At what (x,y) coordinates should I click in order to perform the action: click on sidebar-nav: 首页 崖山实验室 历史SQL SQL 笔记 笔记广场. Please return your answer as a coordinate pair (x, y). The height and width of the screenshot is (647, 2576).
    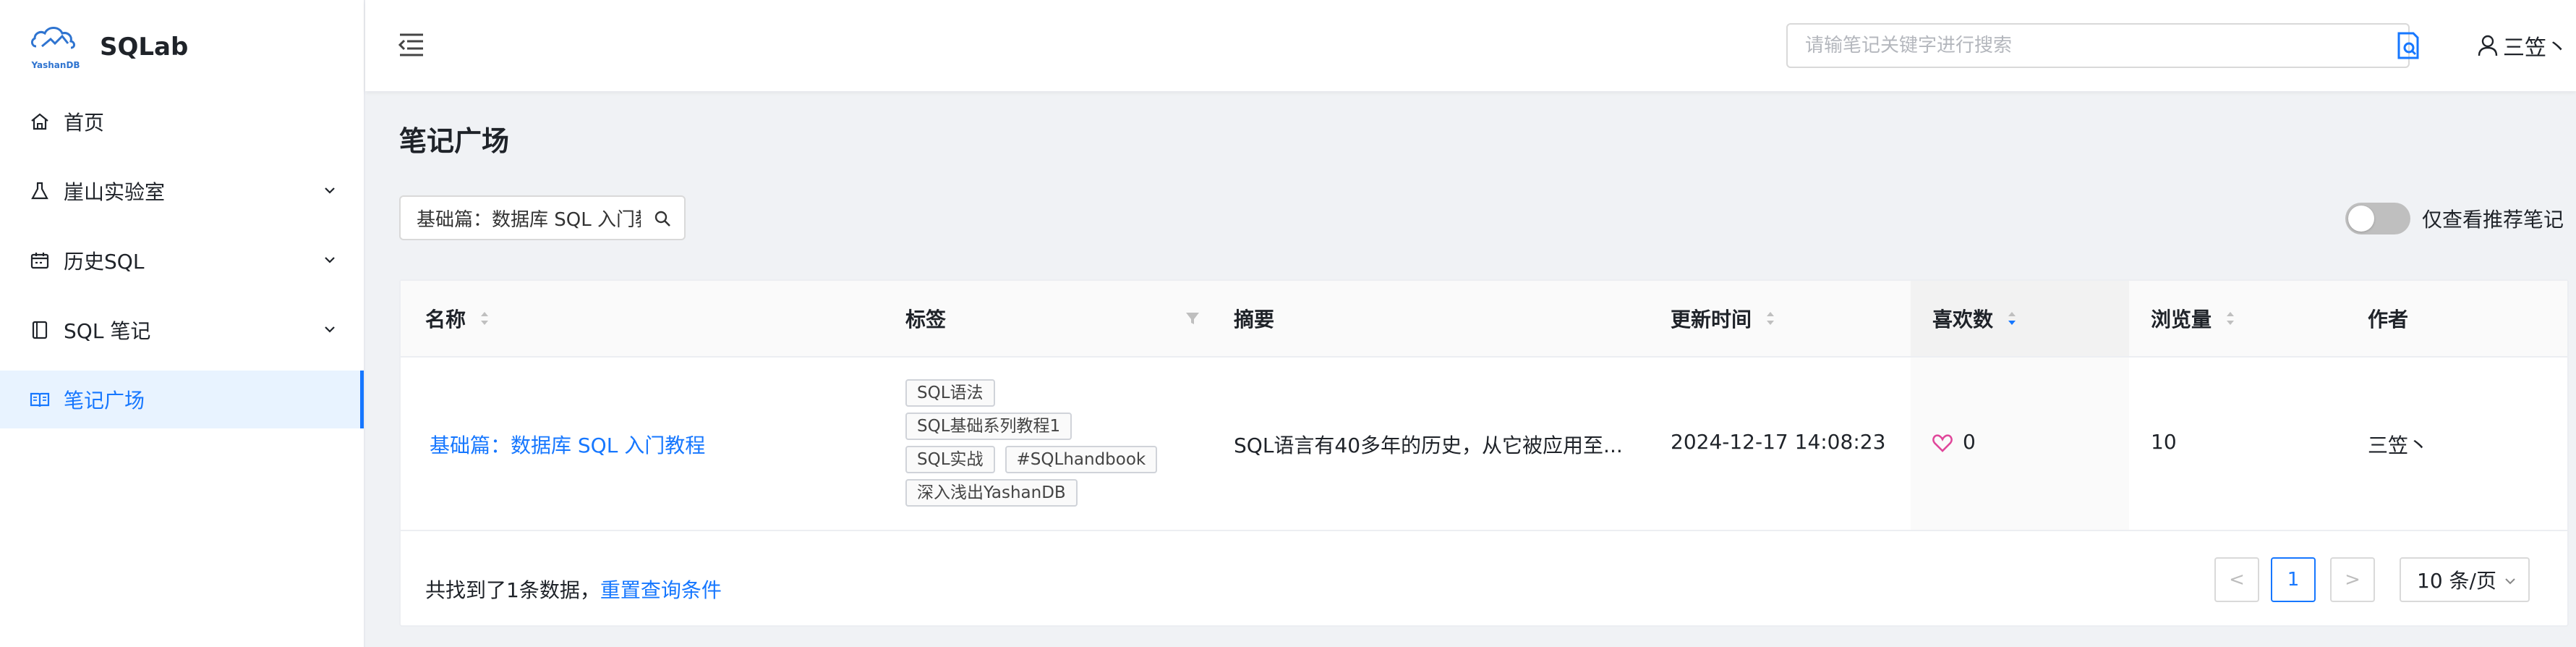
    Looking at the image, I should click on (182, 266).